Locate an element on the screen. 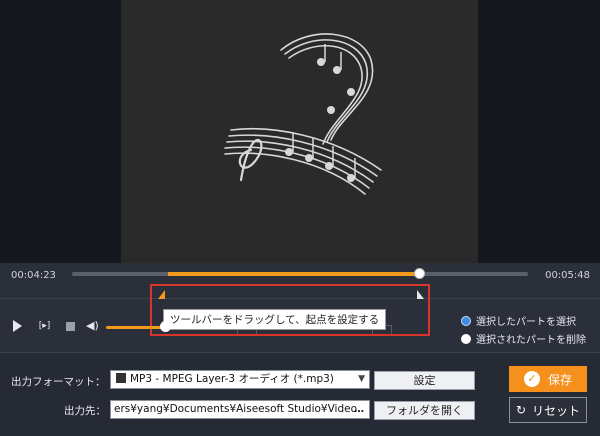  save-button: ✓ 保存 is located at coordinates (548, 379).